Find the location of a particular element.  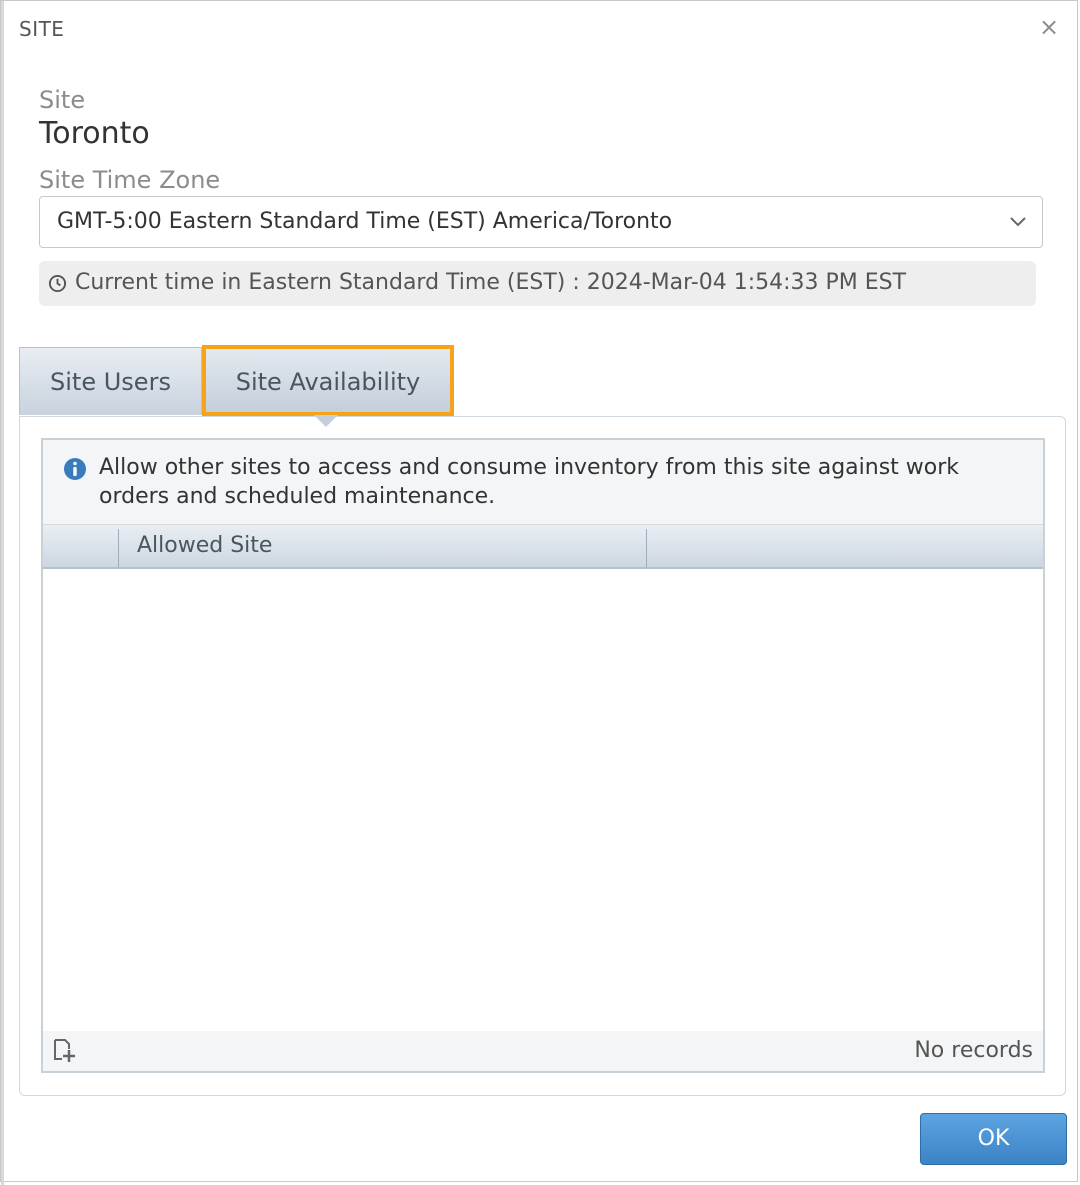

dialog-title: SITE is located at coordinates (42, 29).